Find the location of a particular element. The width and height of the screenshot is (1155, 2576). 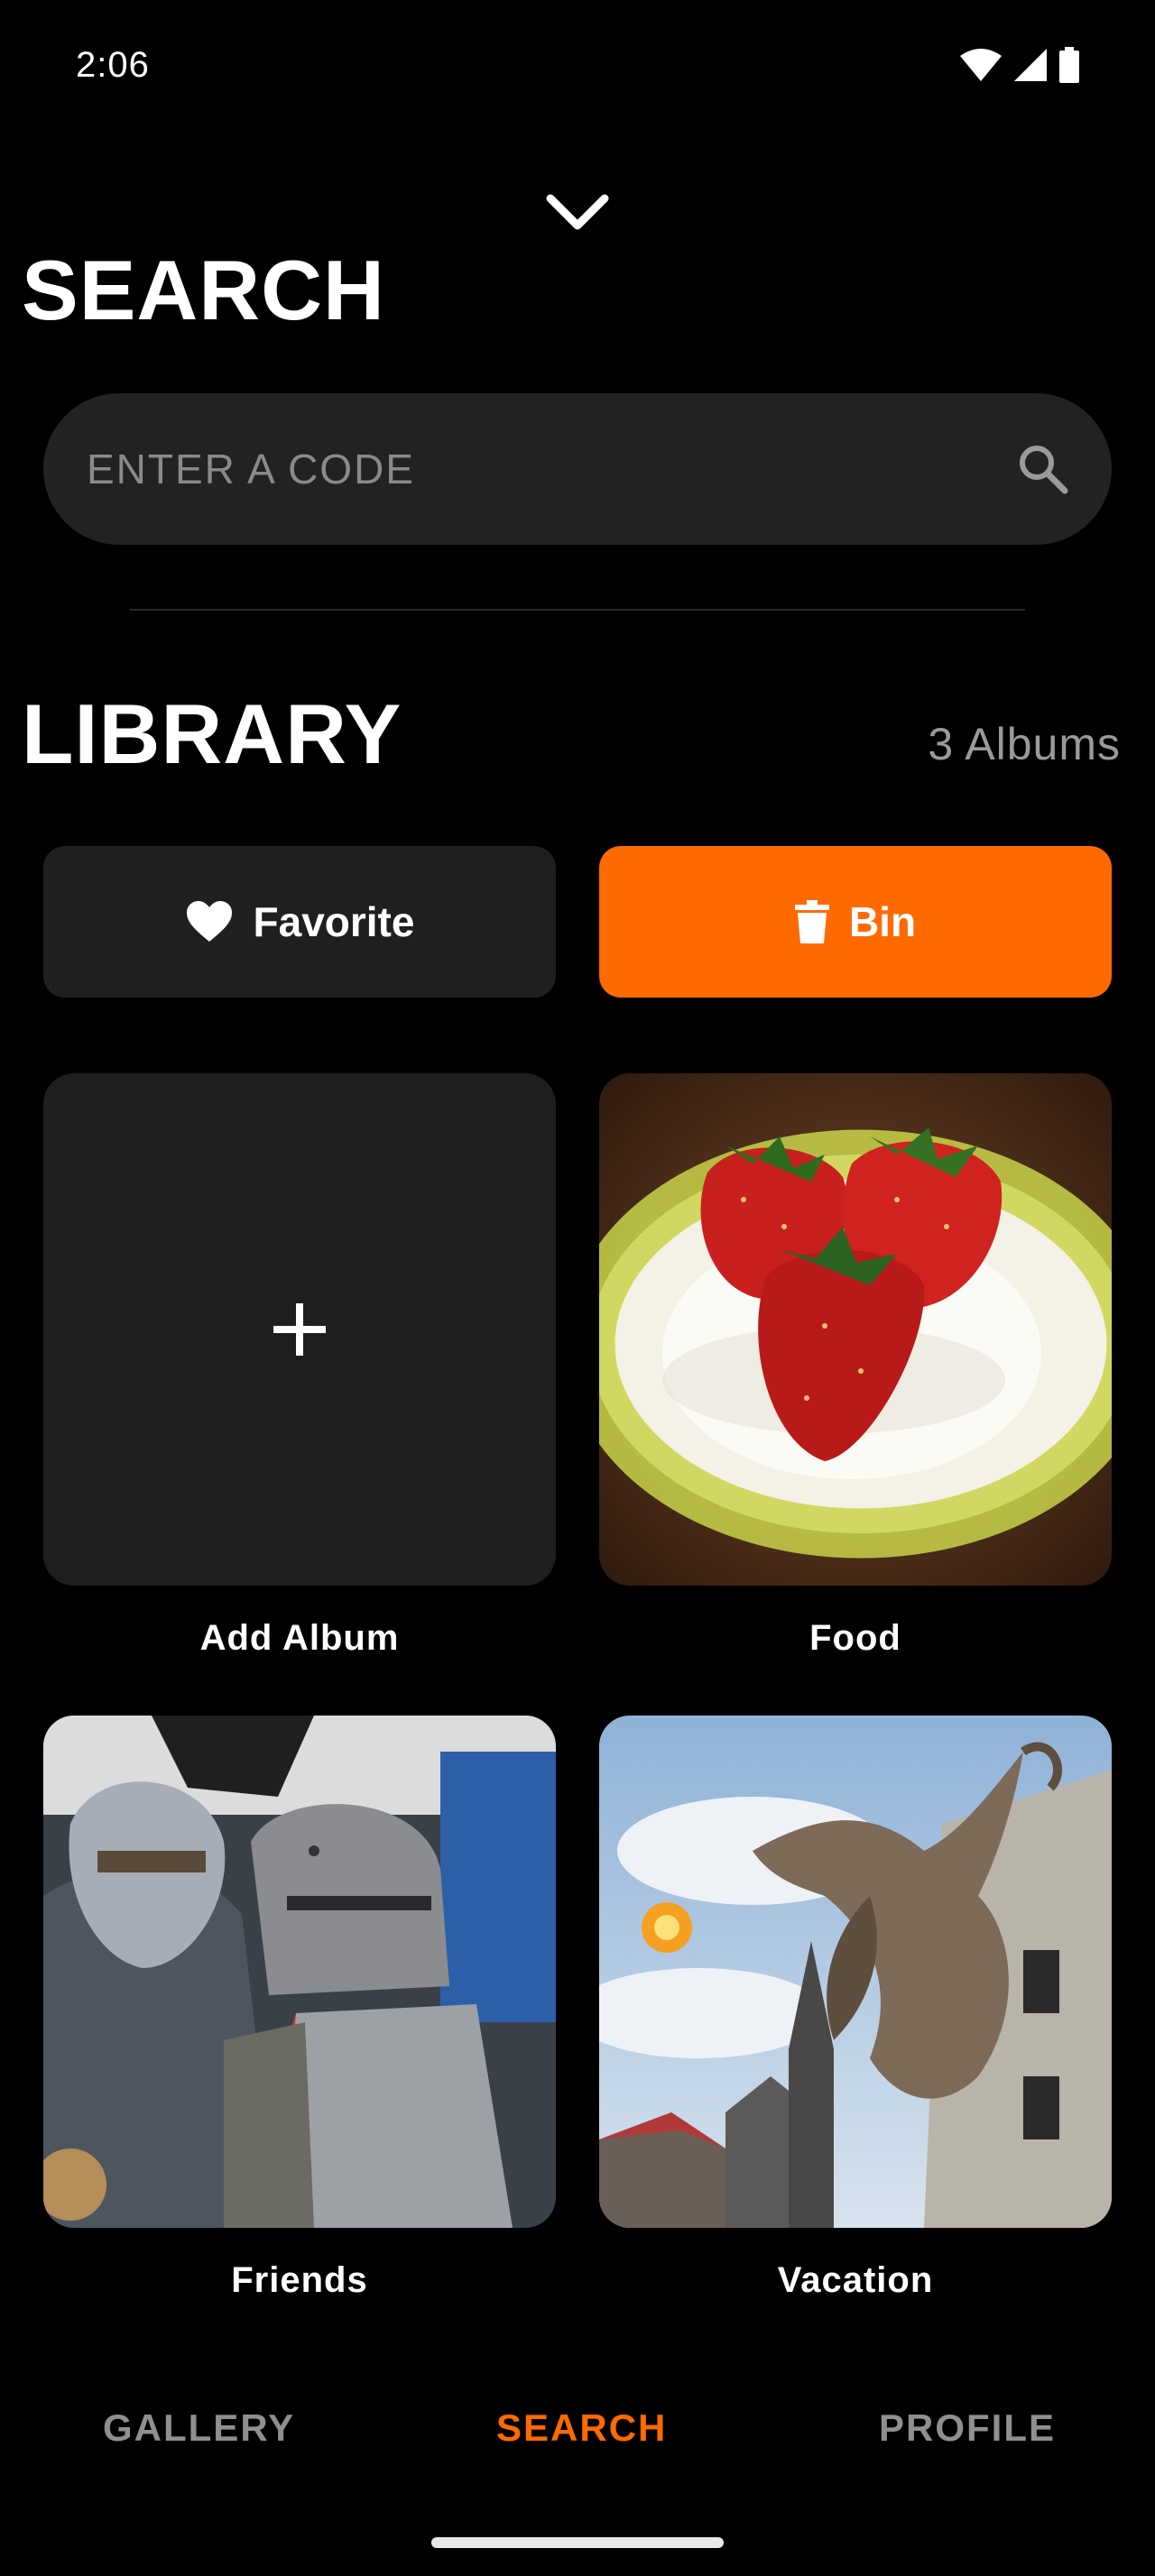

add-album-tile is located at coordinates (299, 1329).